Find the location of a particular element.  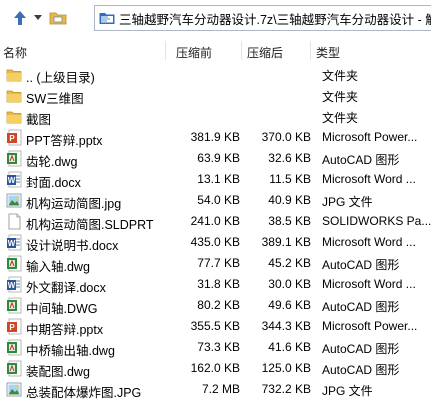

file-original-size: 11.5 KB is located at coordinates (290, 179).